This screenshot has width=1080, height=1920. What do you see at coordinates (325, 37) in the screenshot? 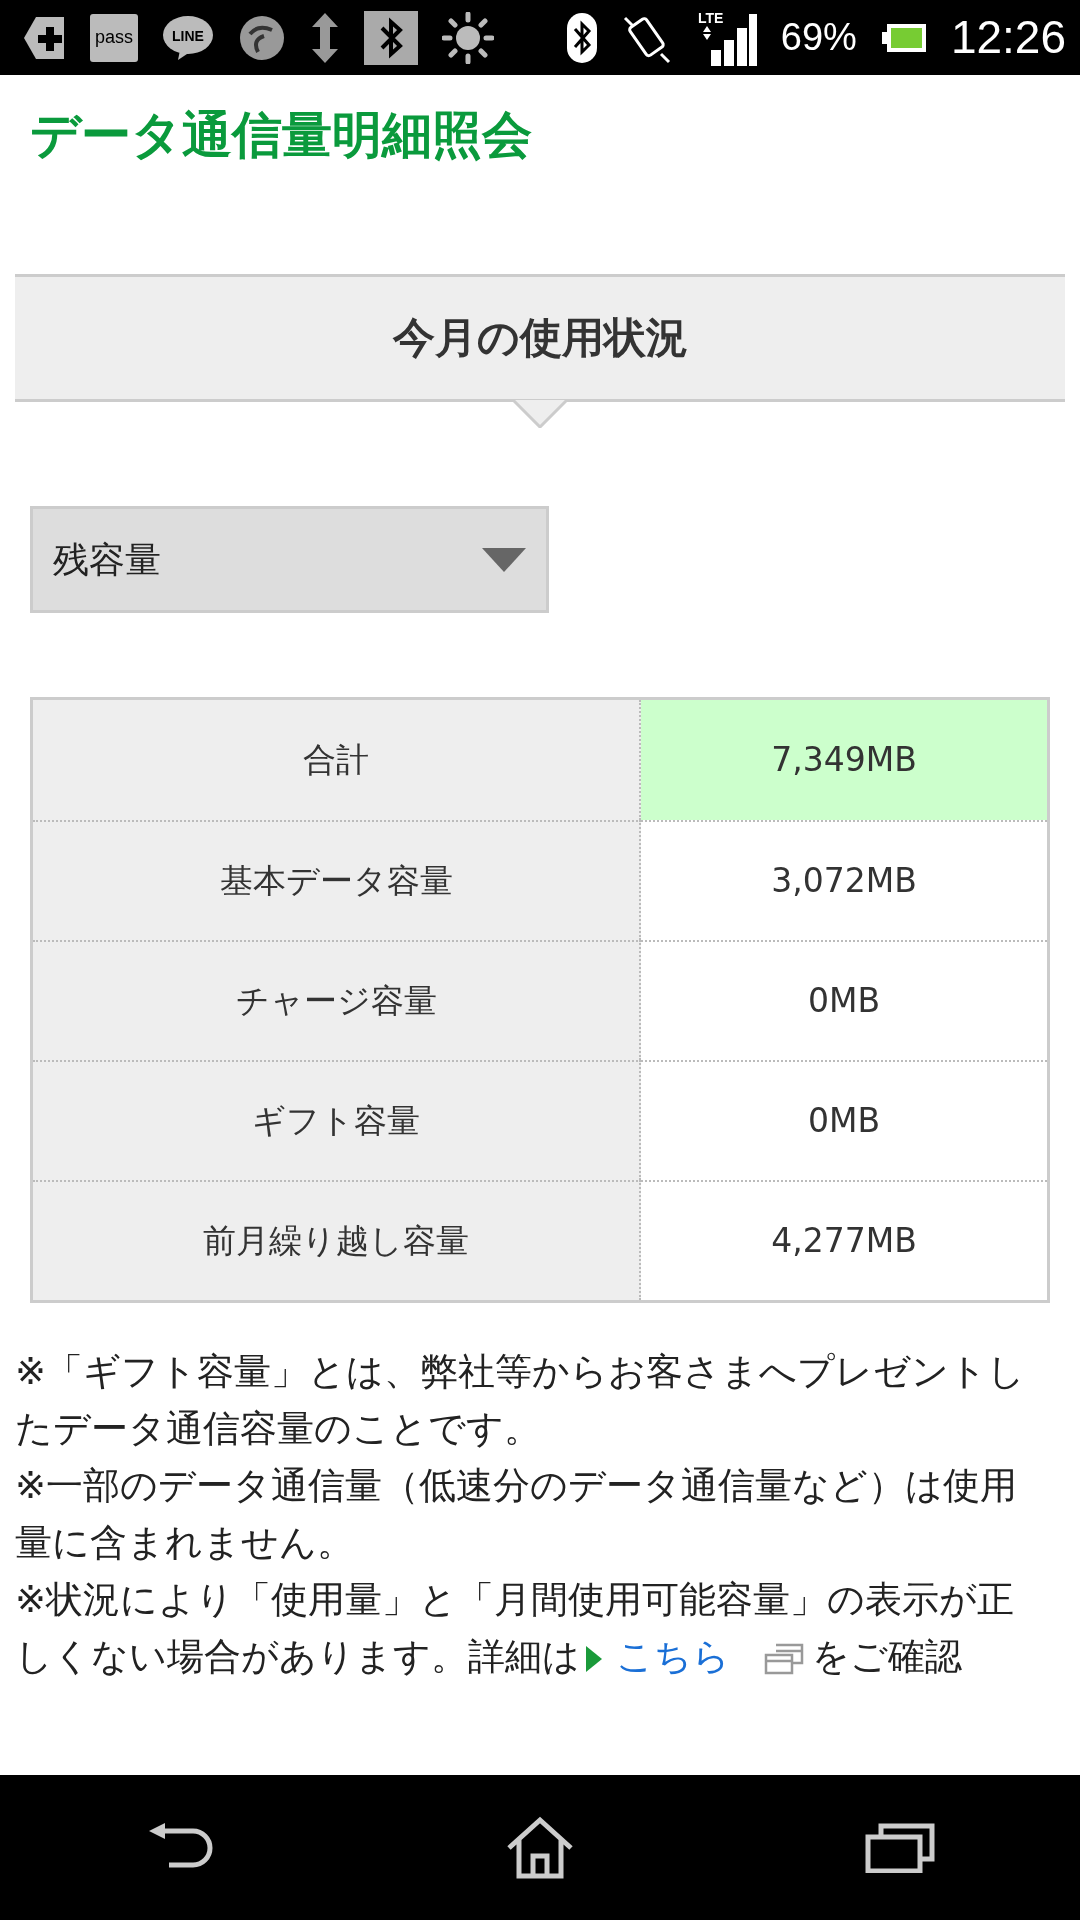
I see `up-down-arrow-icon` at bounding box center [325, 37].